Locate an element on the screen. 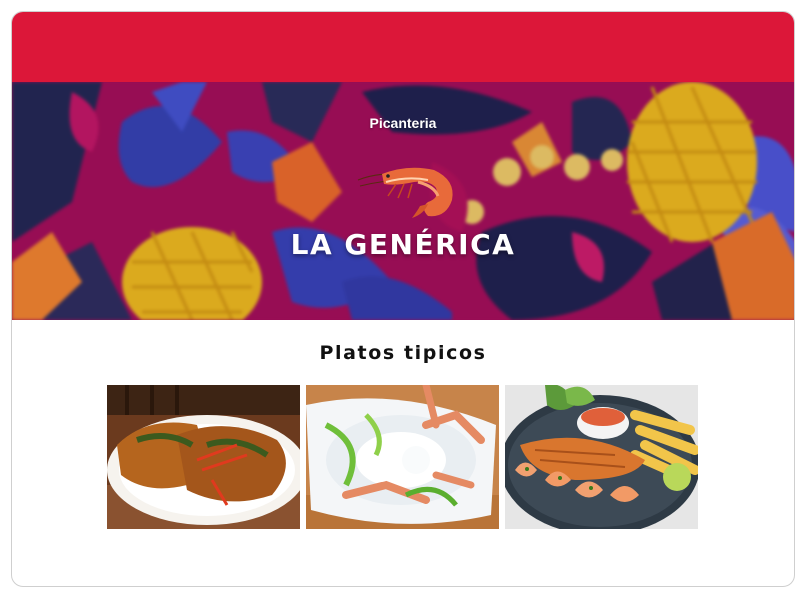  section-title: Platos tipicos is located at coordinates (403, 353).